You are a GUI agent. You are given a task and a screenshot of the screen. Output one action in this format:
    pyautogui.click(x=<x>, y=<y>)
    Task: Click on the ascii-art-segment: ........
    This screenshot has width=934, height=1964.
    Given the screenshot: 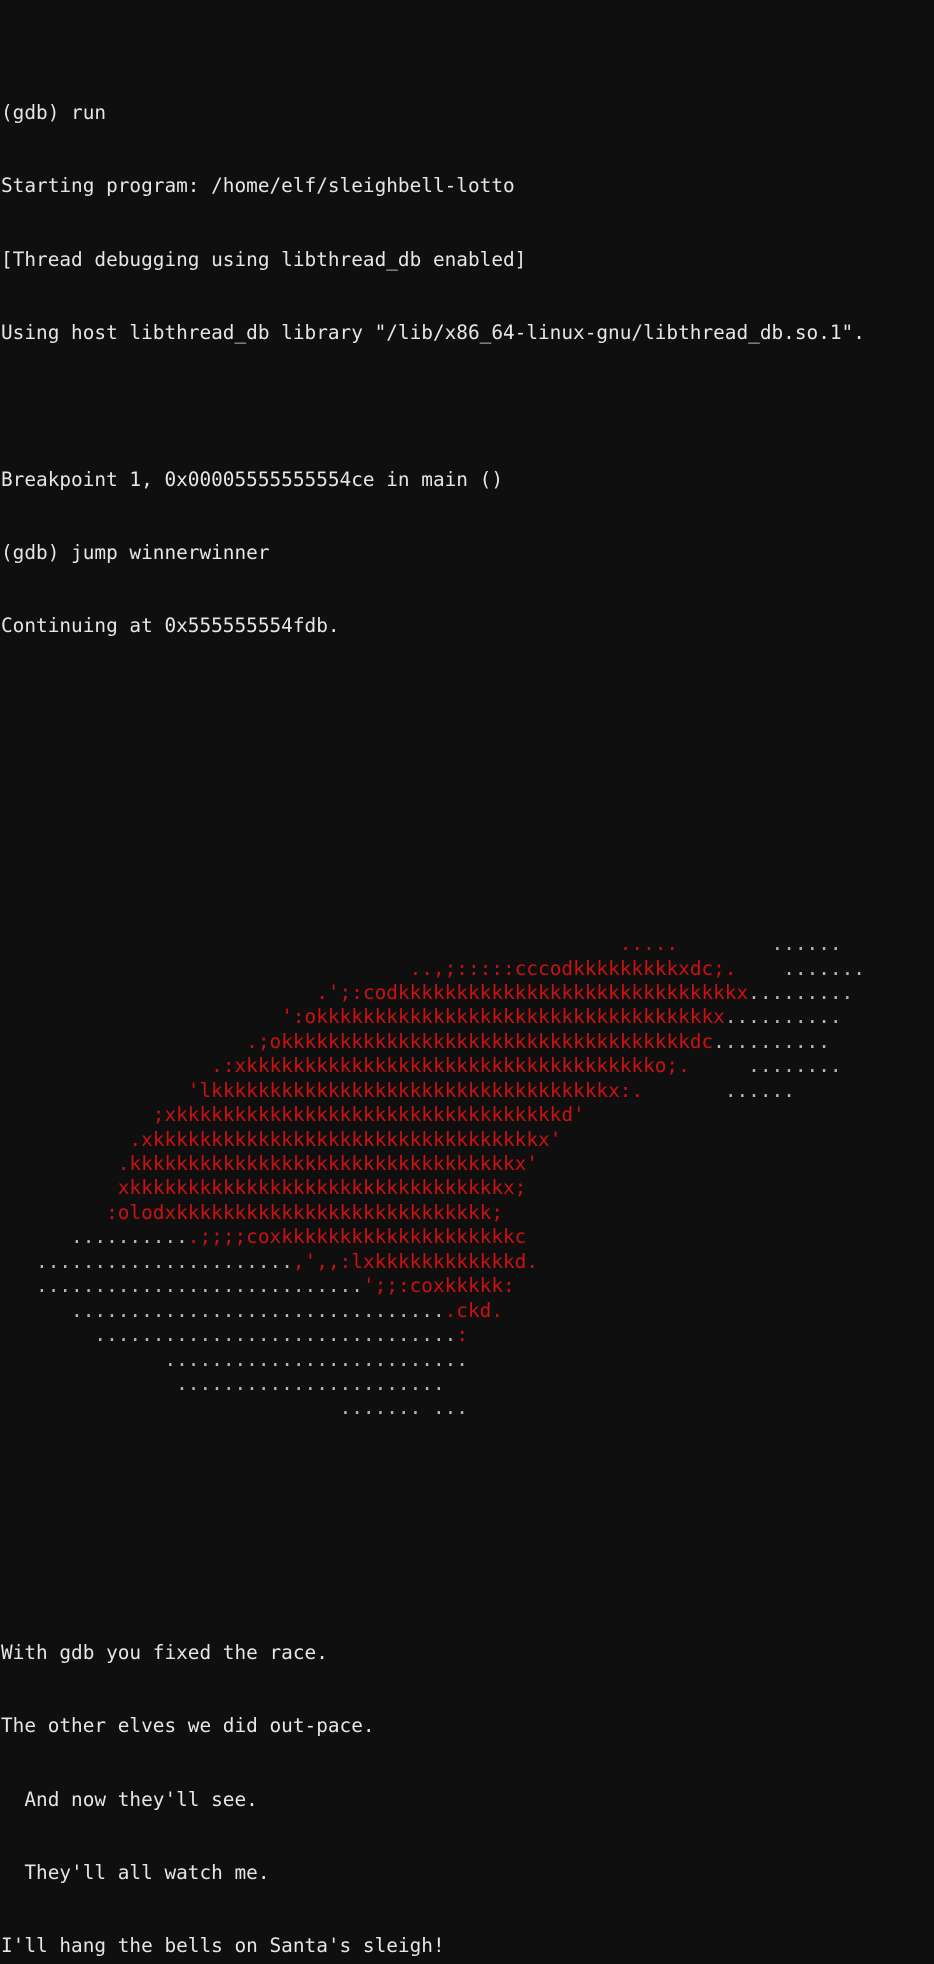 What is the action you would take?
    pyautogui.click(x=795, y=1066)
    